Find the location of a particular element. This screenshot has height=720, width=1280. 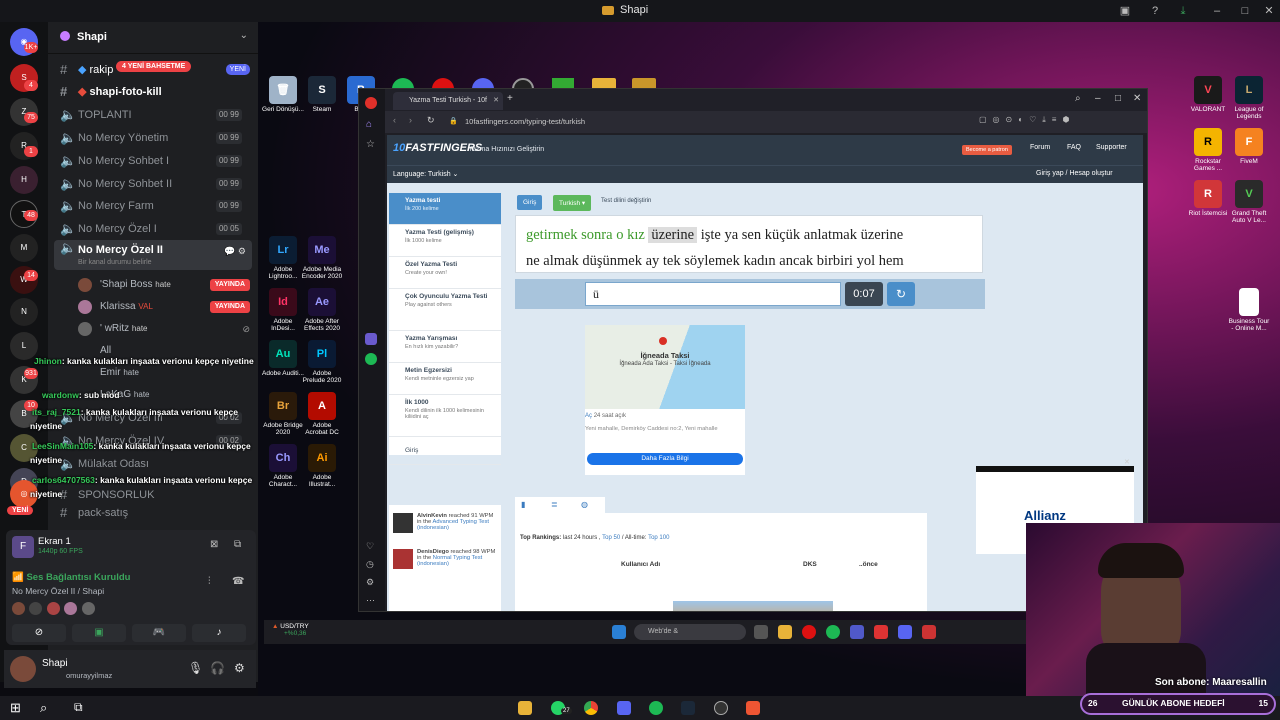

start-icon is located at coordinates (619, 632).